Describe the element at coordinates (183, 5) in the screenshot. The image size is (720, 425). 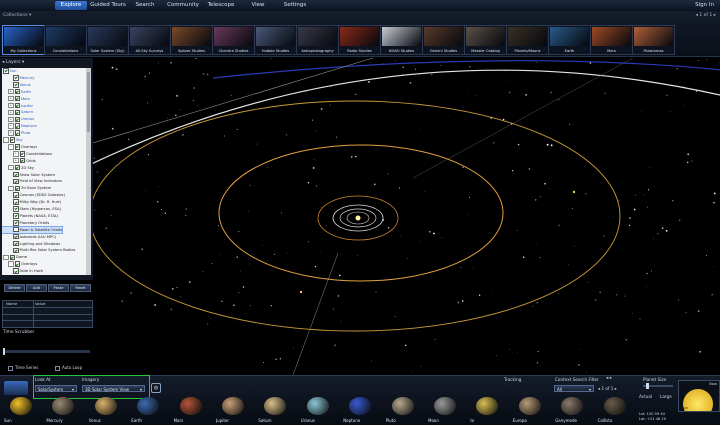
I see `menu-community: Community` at that location.